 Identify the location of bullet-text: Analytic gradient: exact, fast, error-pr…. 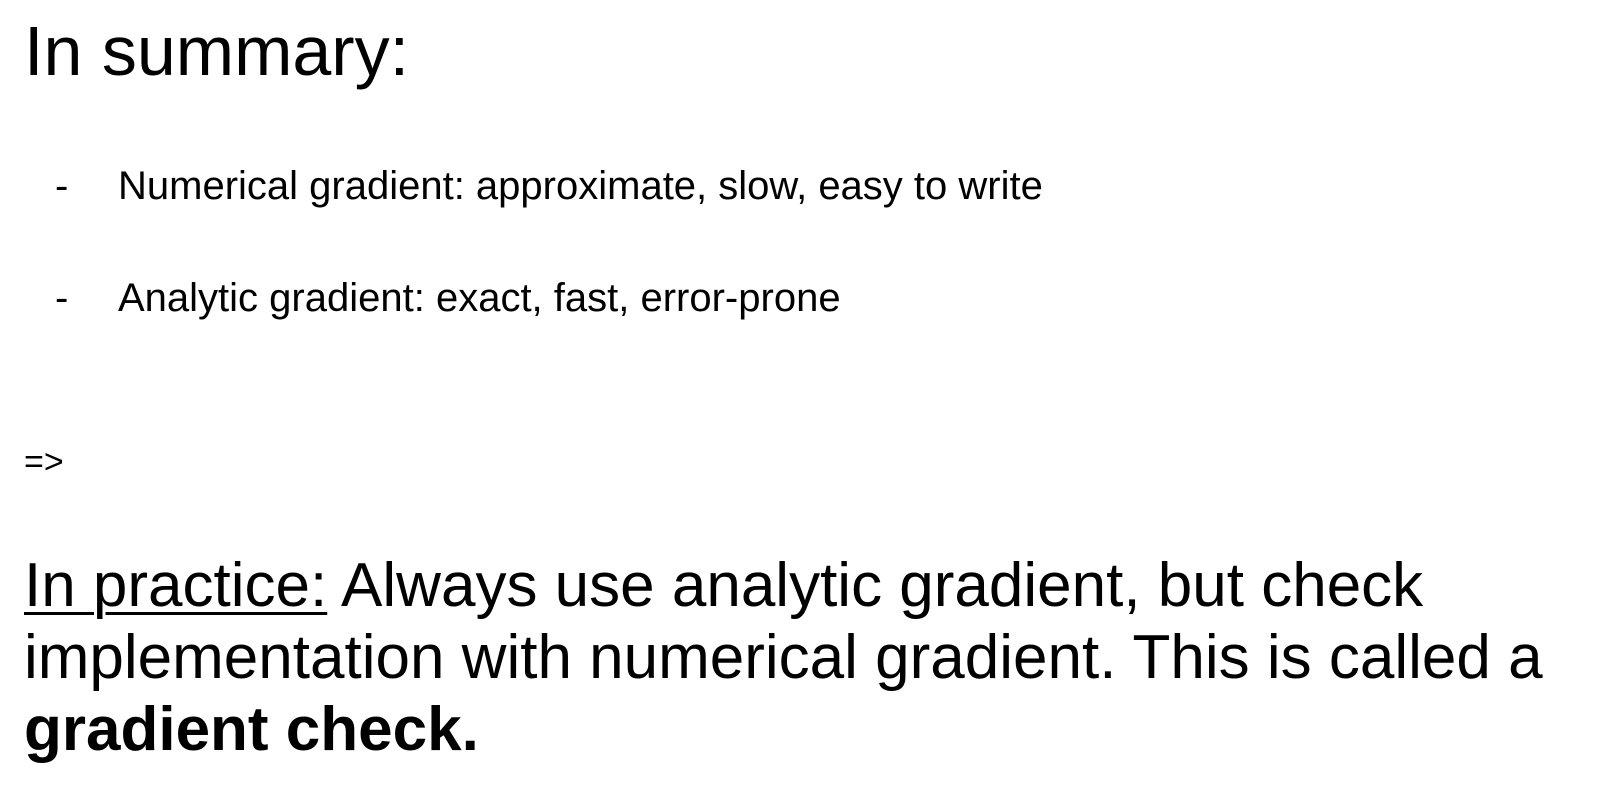
(479, 298).